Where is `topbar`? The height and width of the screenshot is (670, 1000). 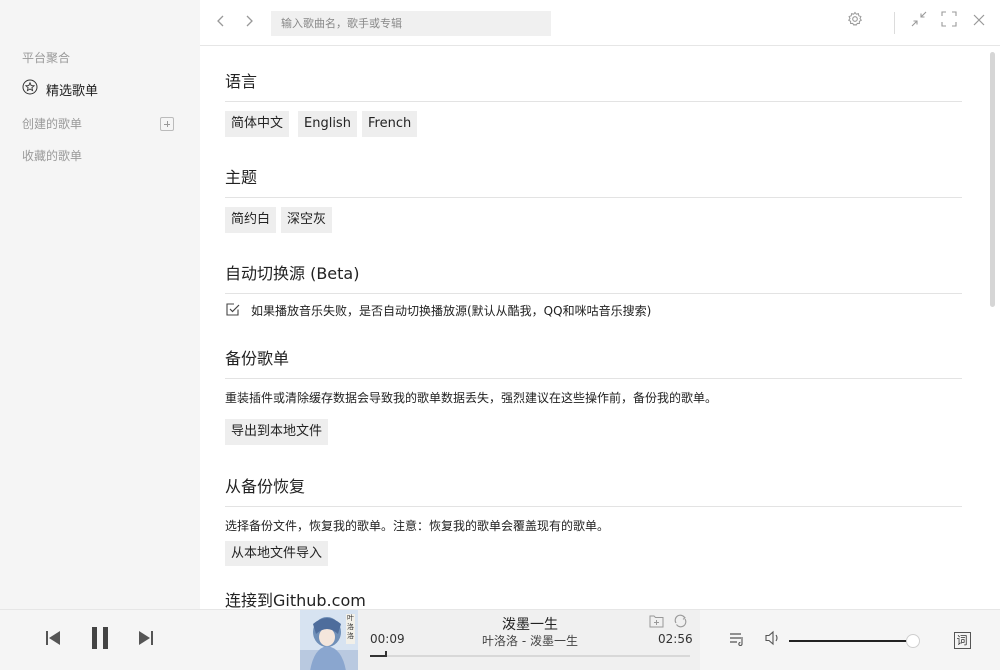
topbar is located at coordinates (600, 23).